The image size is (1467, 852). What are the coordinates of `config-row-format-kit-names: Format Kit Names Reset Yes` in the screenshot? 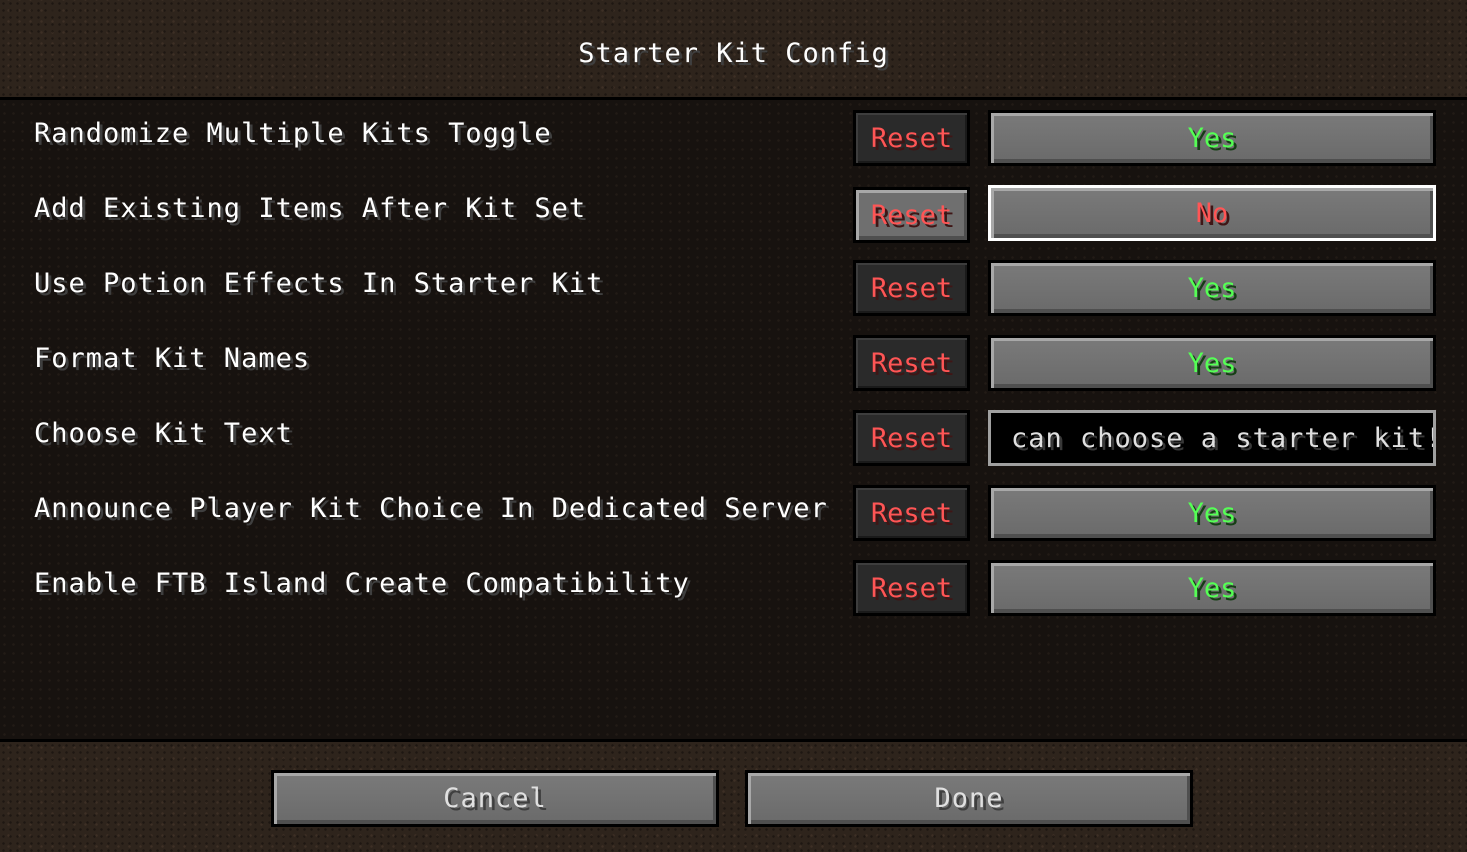 It's located at (733, 365).